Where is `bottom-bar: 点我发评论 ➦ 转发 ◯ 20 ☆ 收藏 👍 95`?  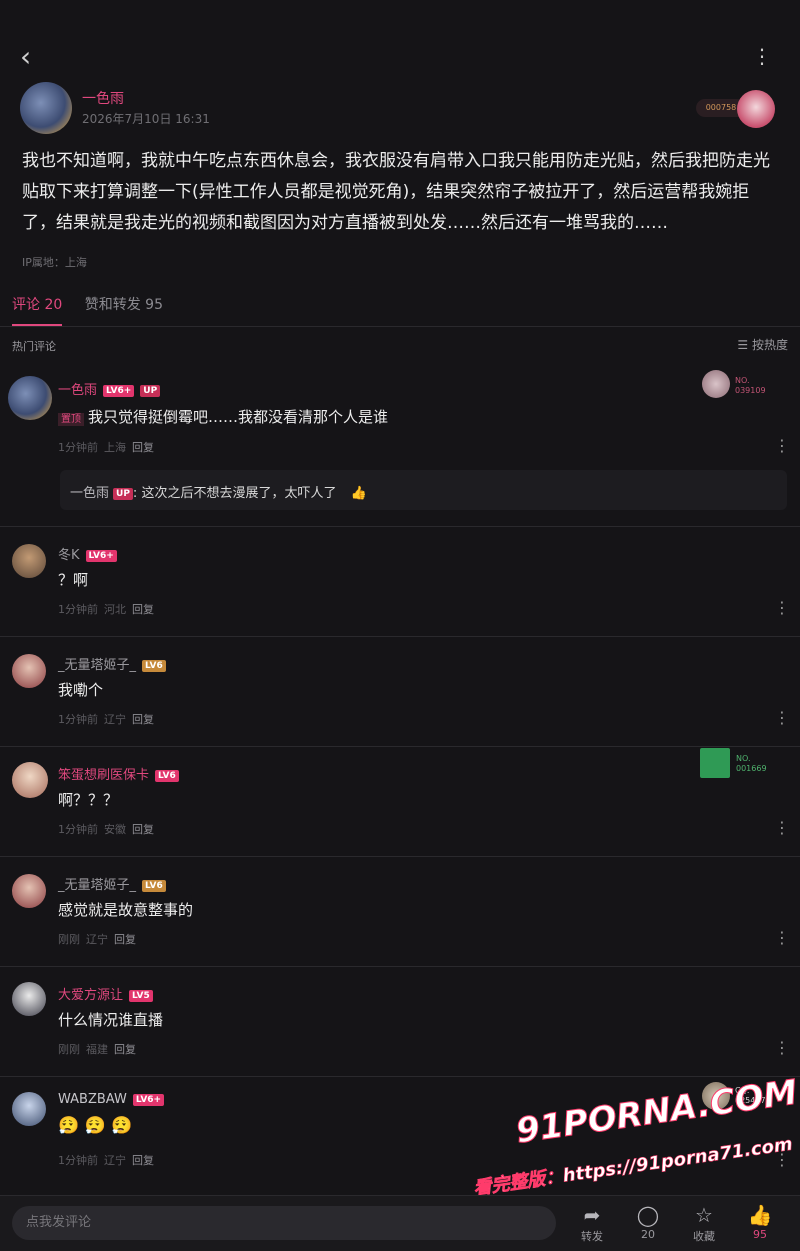 bottom-bar: 点我发评论 ➦ 转发 ◯ 20 ☆ 收藏 👍 95 is located at coordinates (400, 1223).